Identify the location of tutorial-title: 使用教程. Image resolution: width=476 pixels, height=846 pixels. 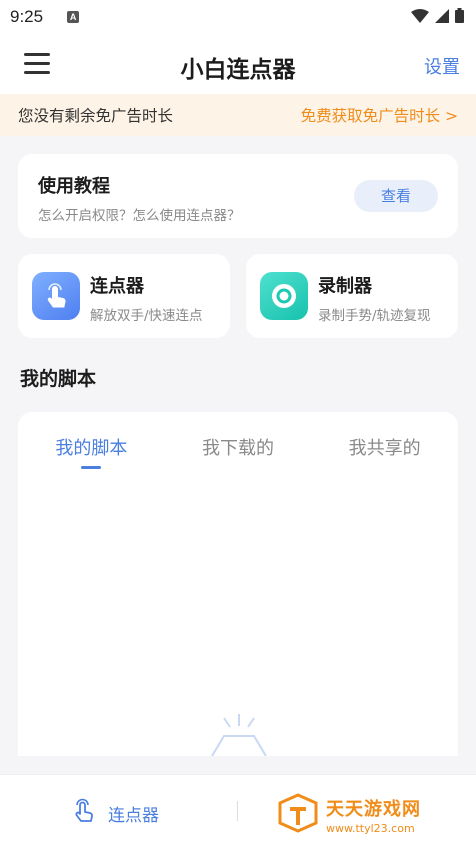
(74, 186).